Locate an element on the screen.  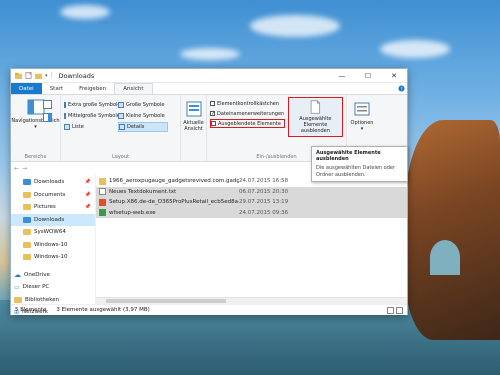
properties-icon is located at coordinates (28, 75).